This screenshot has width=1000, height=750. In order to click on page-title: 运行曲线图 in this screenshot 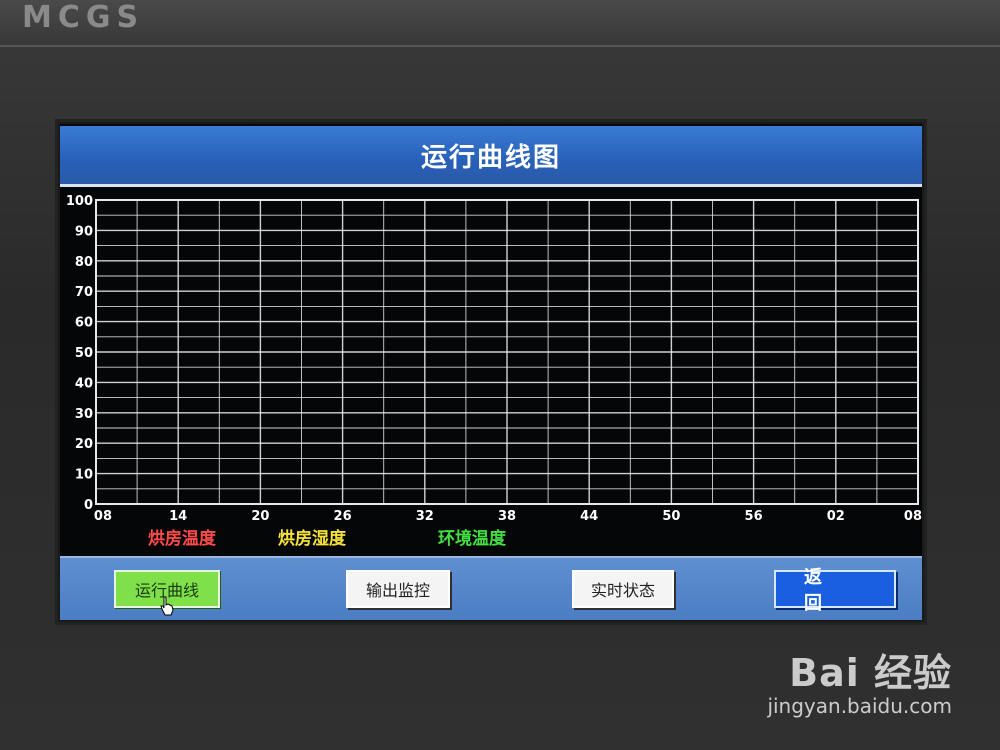, I will do `click(490, 157)`.